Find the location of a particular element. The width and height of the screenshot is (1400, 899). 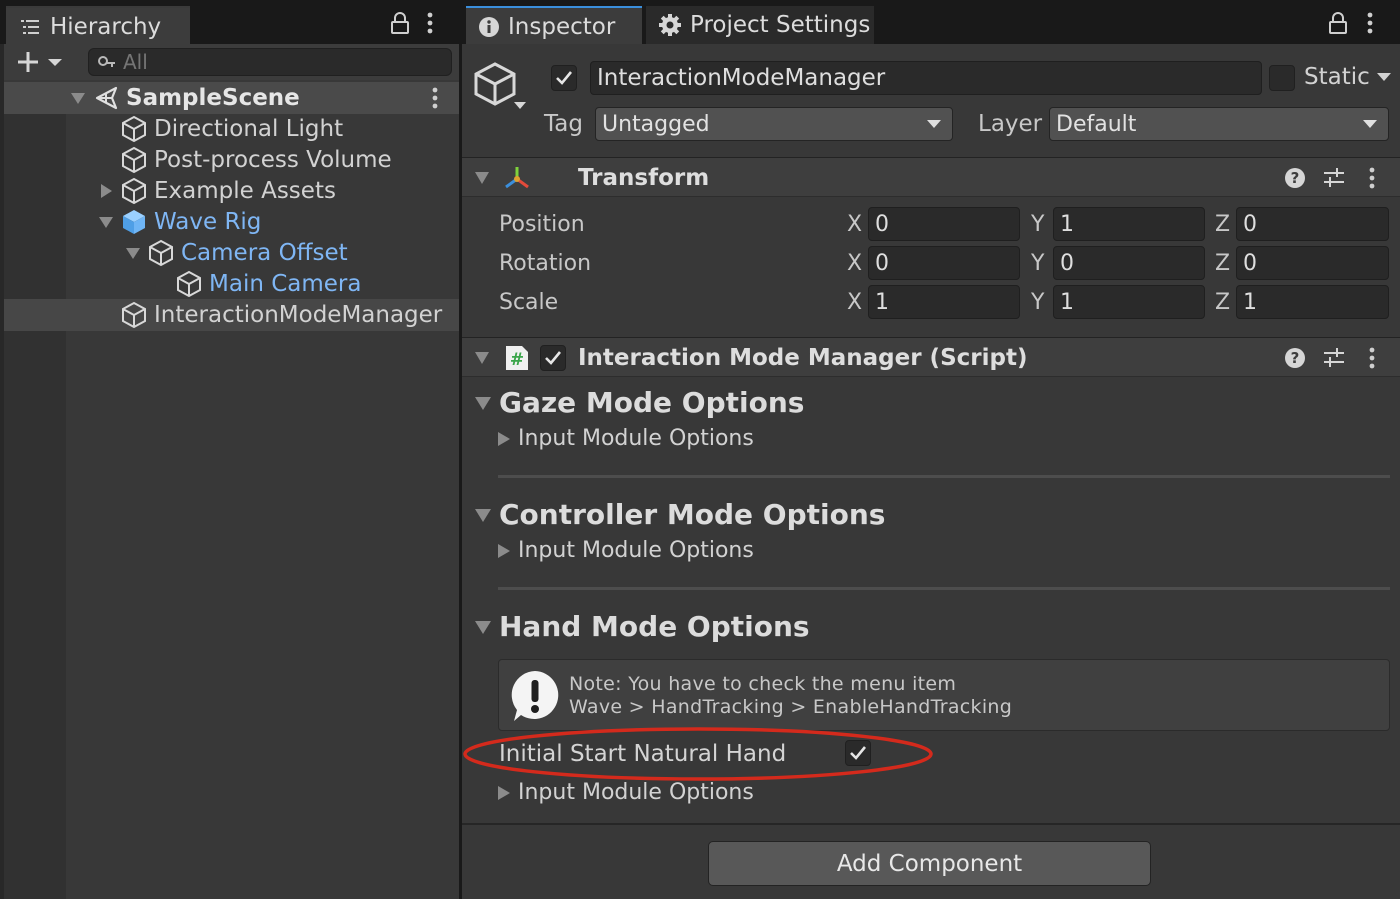

tab-hierarchy: Hierarchy is located at coordinates (98, 25).